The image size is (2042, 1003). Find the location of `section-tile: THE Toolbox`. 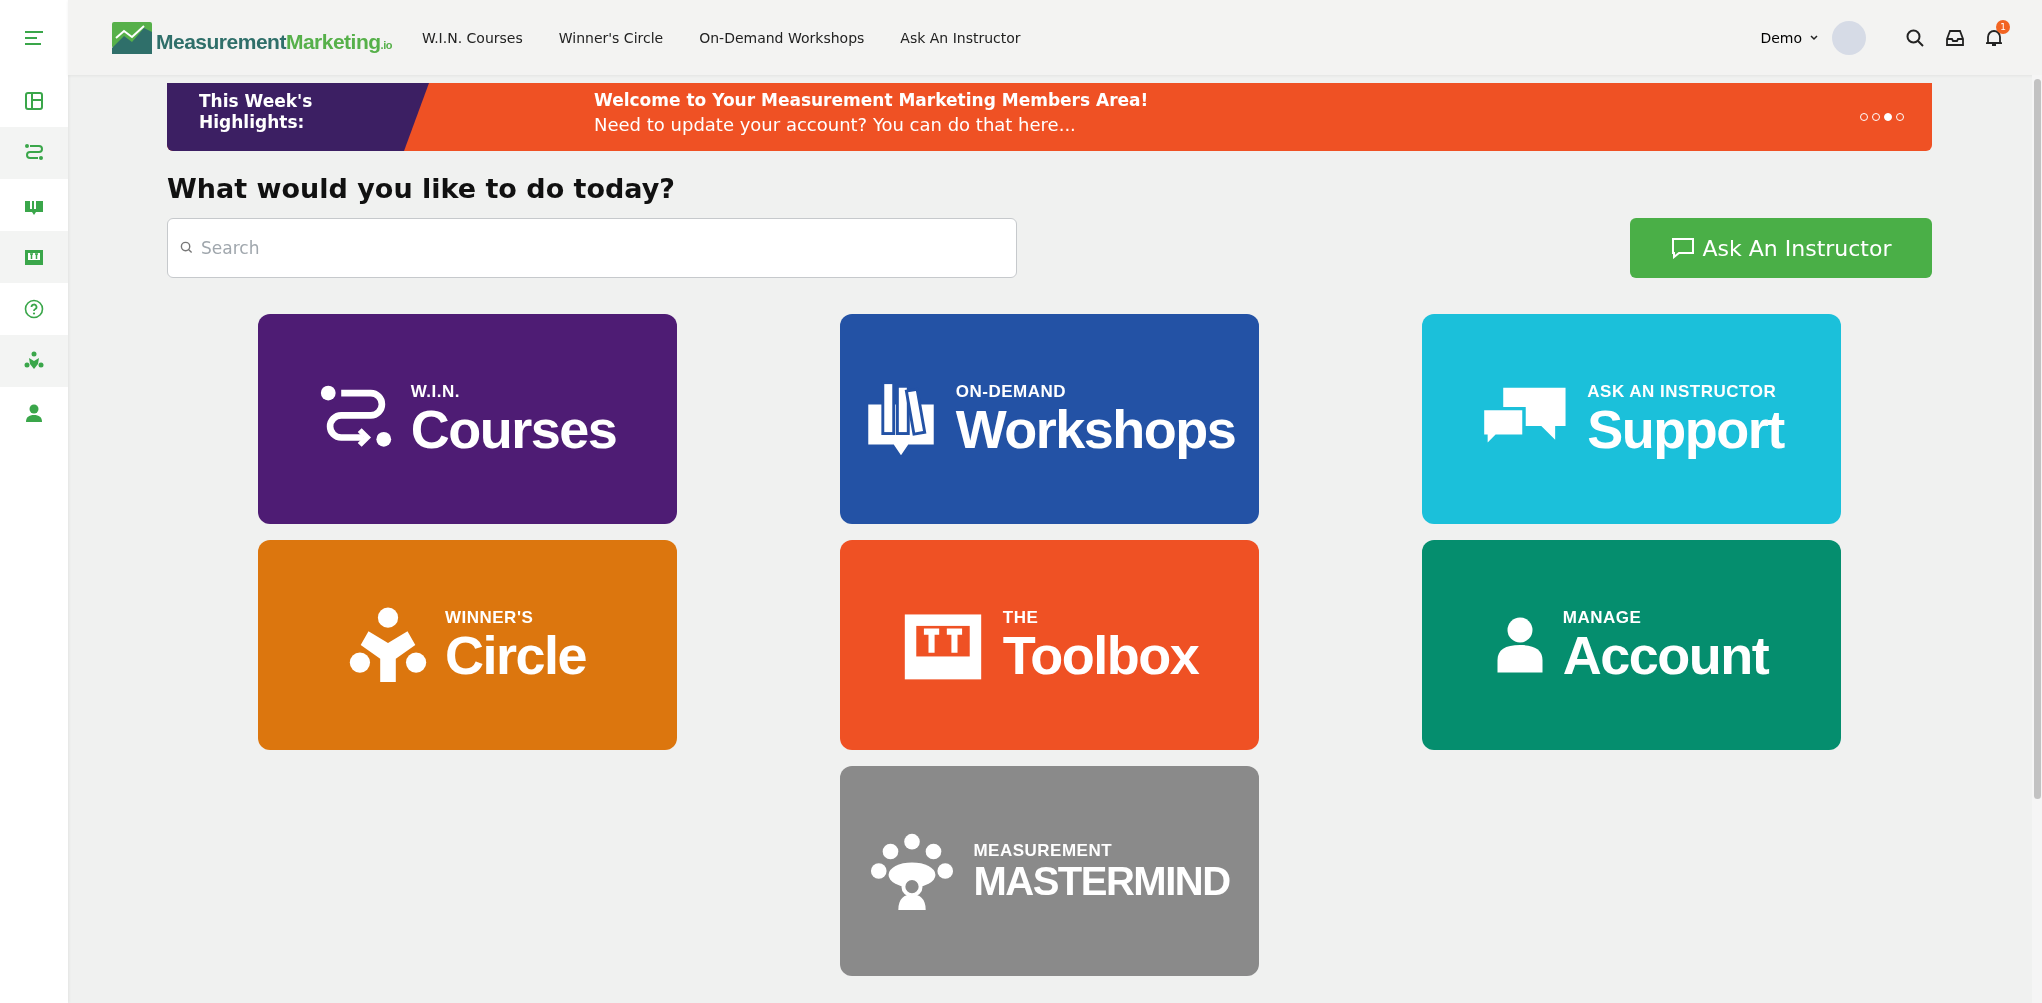

section-tile: THE Toolbox is located at coordinates (1049, 645).